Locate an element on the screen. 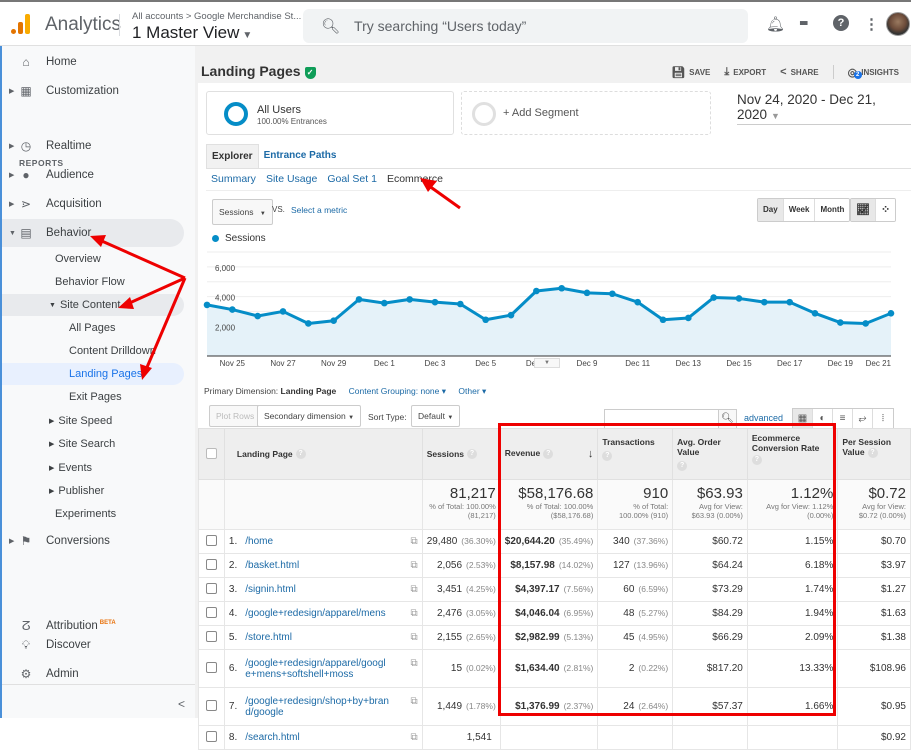 The width and height of the screenshot is (911, 750). sidebar-item-behavior: ▼ ▤ Behavior is located at coordinates (93, 233).